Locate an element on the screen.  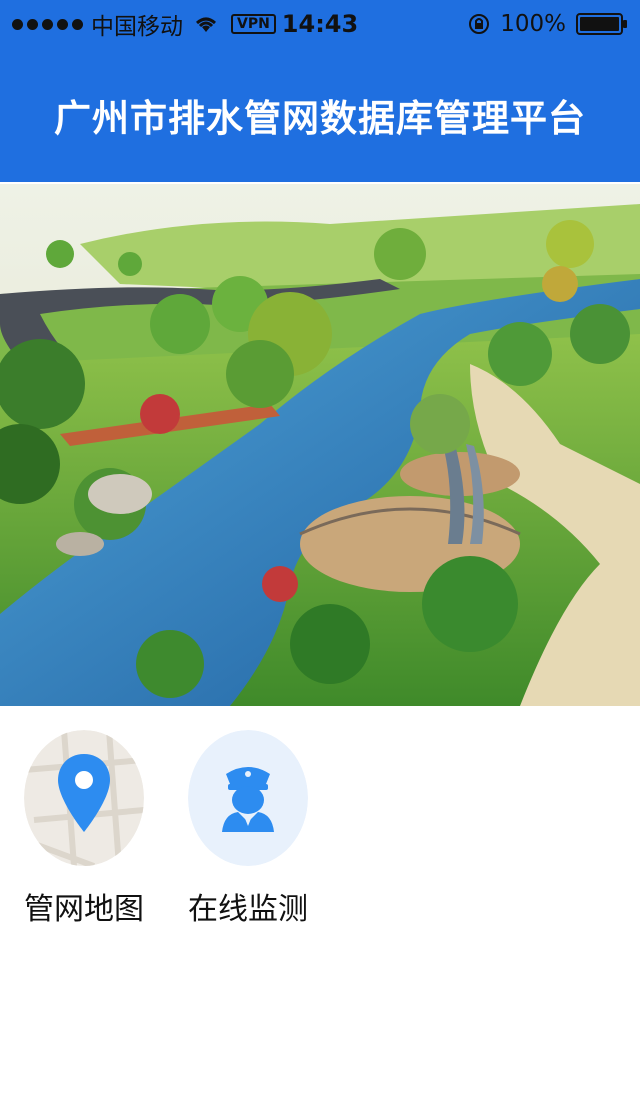
status-bar: 中国移动 VPN 14:43 100% is located at coordinates (320, 24).